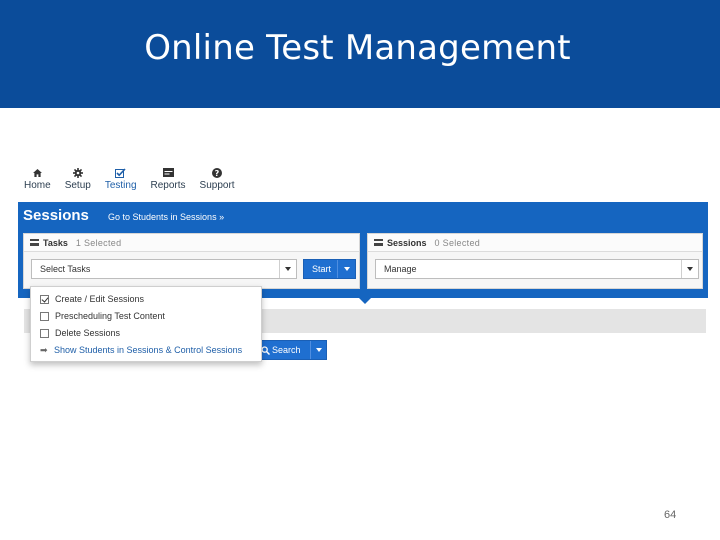  I want to click on manage-value: Manage, so click(400, 269).